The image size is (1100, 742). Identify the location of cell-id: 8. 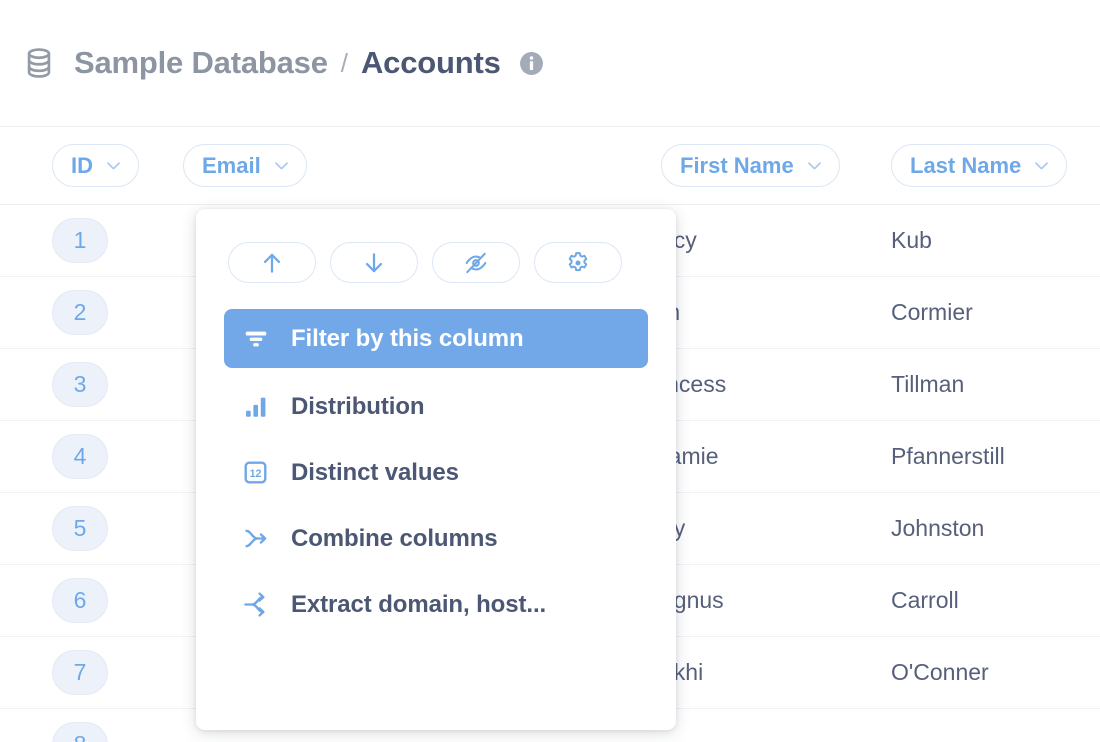
(70, 732).